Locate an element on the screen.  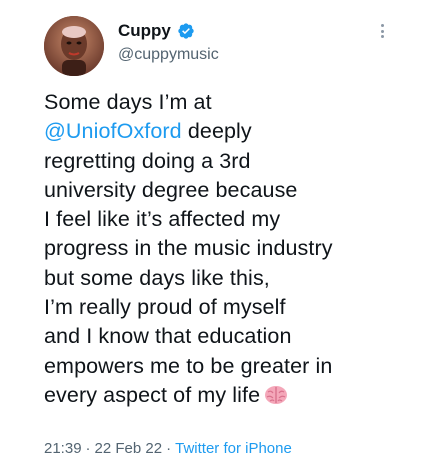
avatar-photo is located at coordinates (74, 46).